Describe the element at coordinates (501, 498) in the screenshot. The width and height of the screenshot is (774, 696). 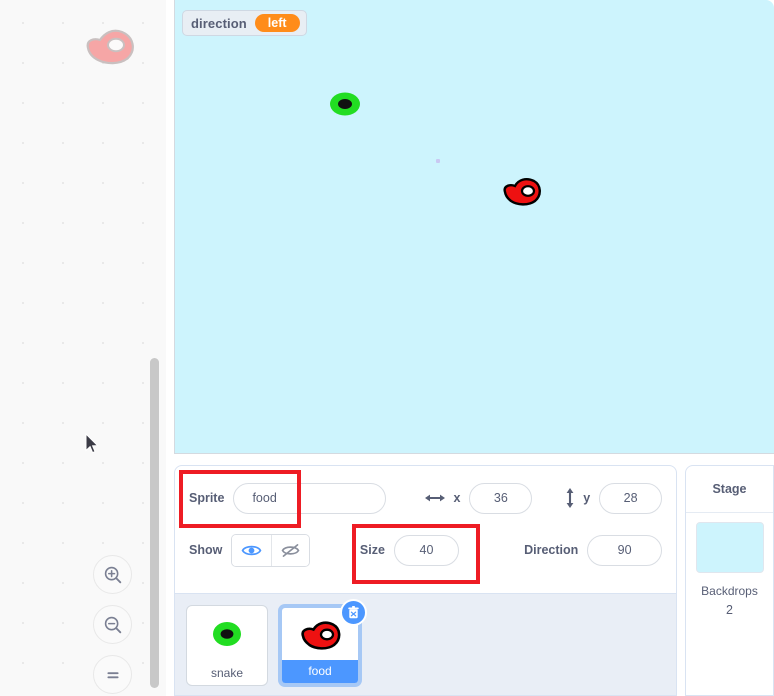
I see `x-position-input: 36` at that location.